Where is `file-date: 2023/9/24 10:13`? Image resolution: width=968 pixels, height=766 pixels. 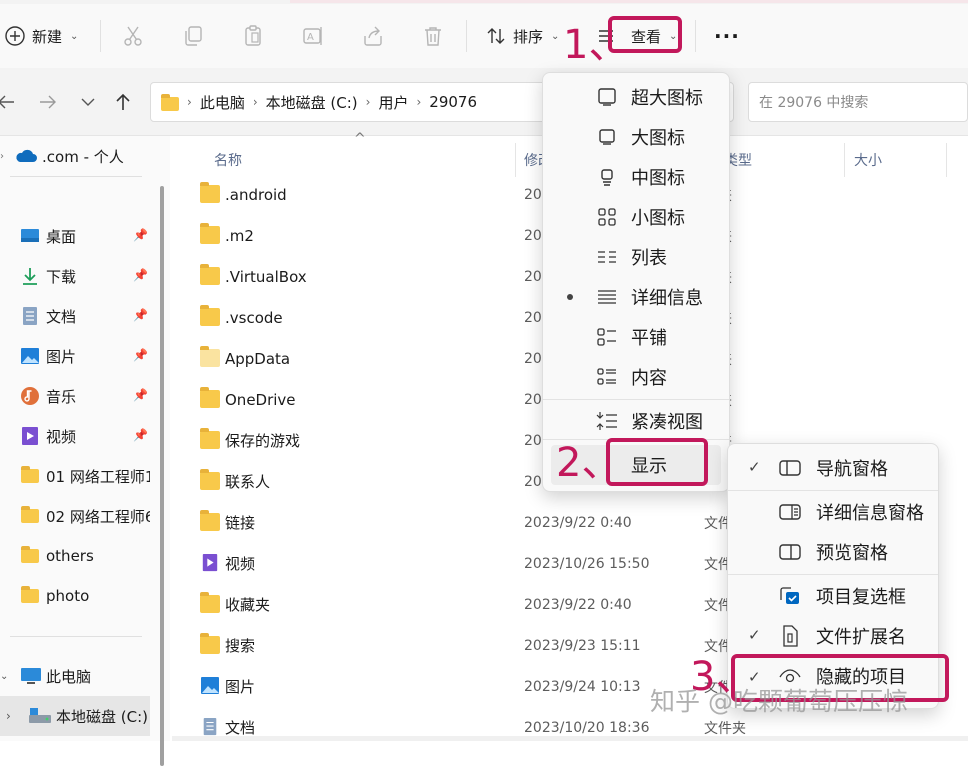 file-date: 2023/9/24 10:13 is located at coordinates (582, 686).